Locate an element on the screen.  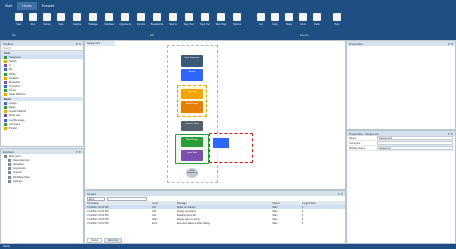
ribbon-button-label: Debug is located at coordinates (47, 24).